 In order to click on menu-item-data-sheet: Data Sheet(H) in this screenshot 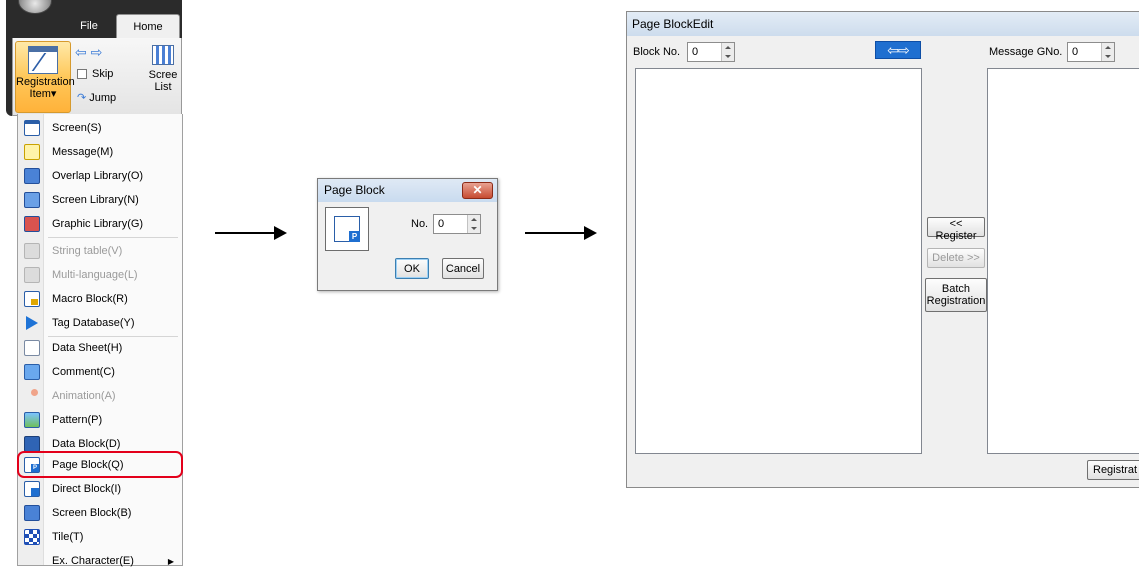, I will do `click(100, 348)`.